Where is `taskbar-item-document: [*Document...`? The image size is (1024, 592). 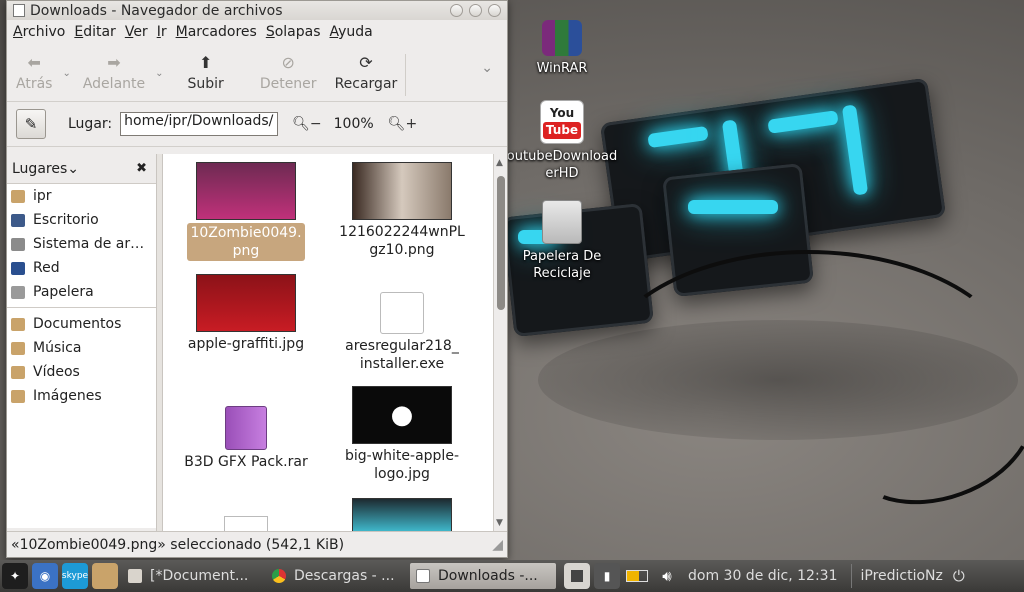 taskbar-item-document: [*Document... is located at coordinates (192, 576).